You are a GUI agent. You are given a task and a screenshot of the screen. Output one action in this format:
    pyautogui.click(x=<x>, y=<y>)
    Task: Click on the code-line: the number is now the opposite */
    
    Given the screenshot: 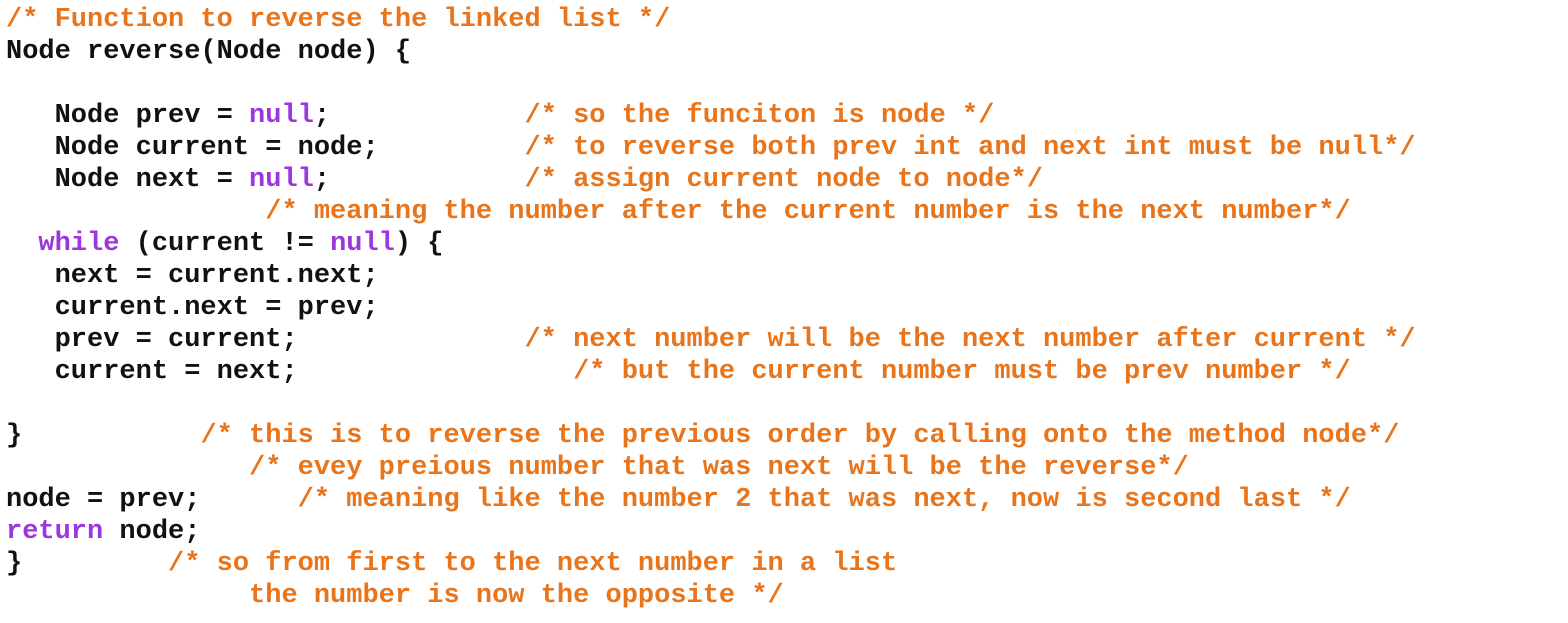 What is the action you would take?
    pyautogui.click(x=787, y=596)
    